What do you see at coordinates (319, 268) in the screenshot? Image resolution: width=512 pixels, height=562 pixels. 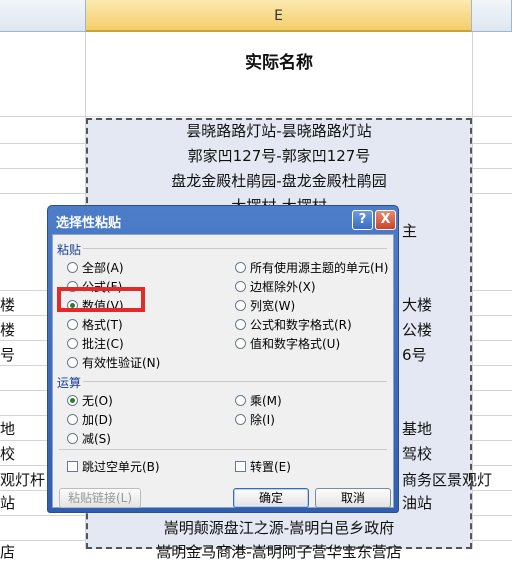 I see `option-label: 所有使用源主题的单元(H)` at bounding box center [319, 268].